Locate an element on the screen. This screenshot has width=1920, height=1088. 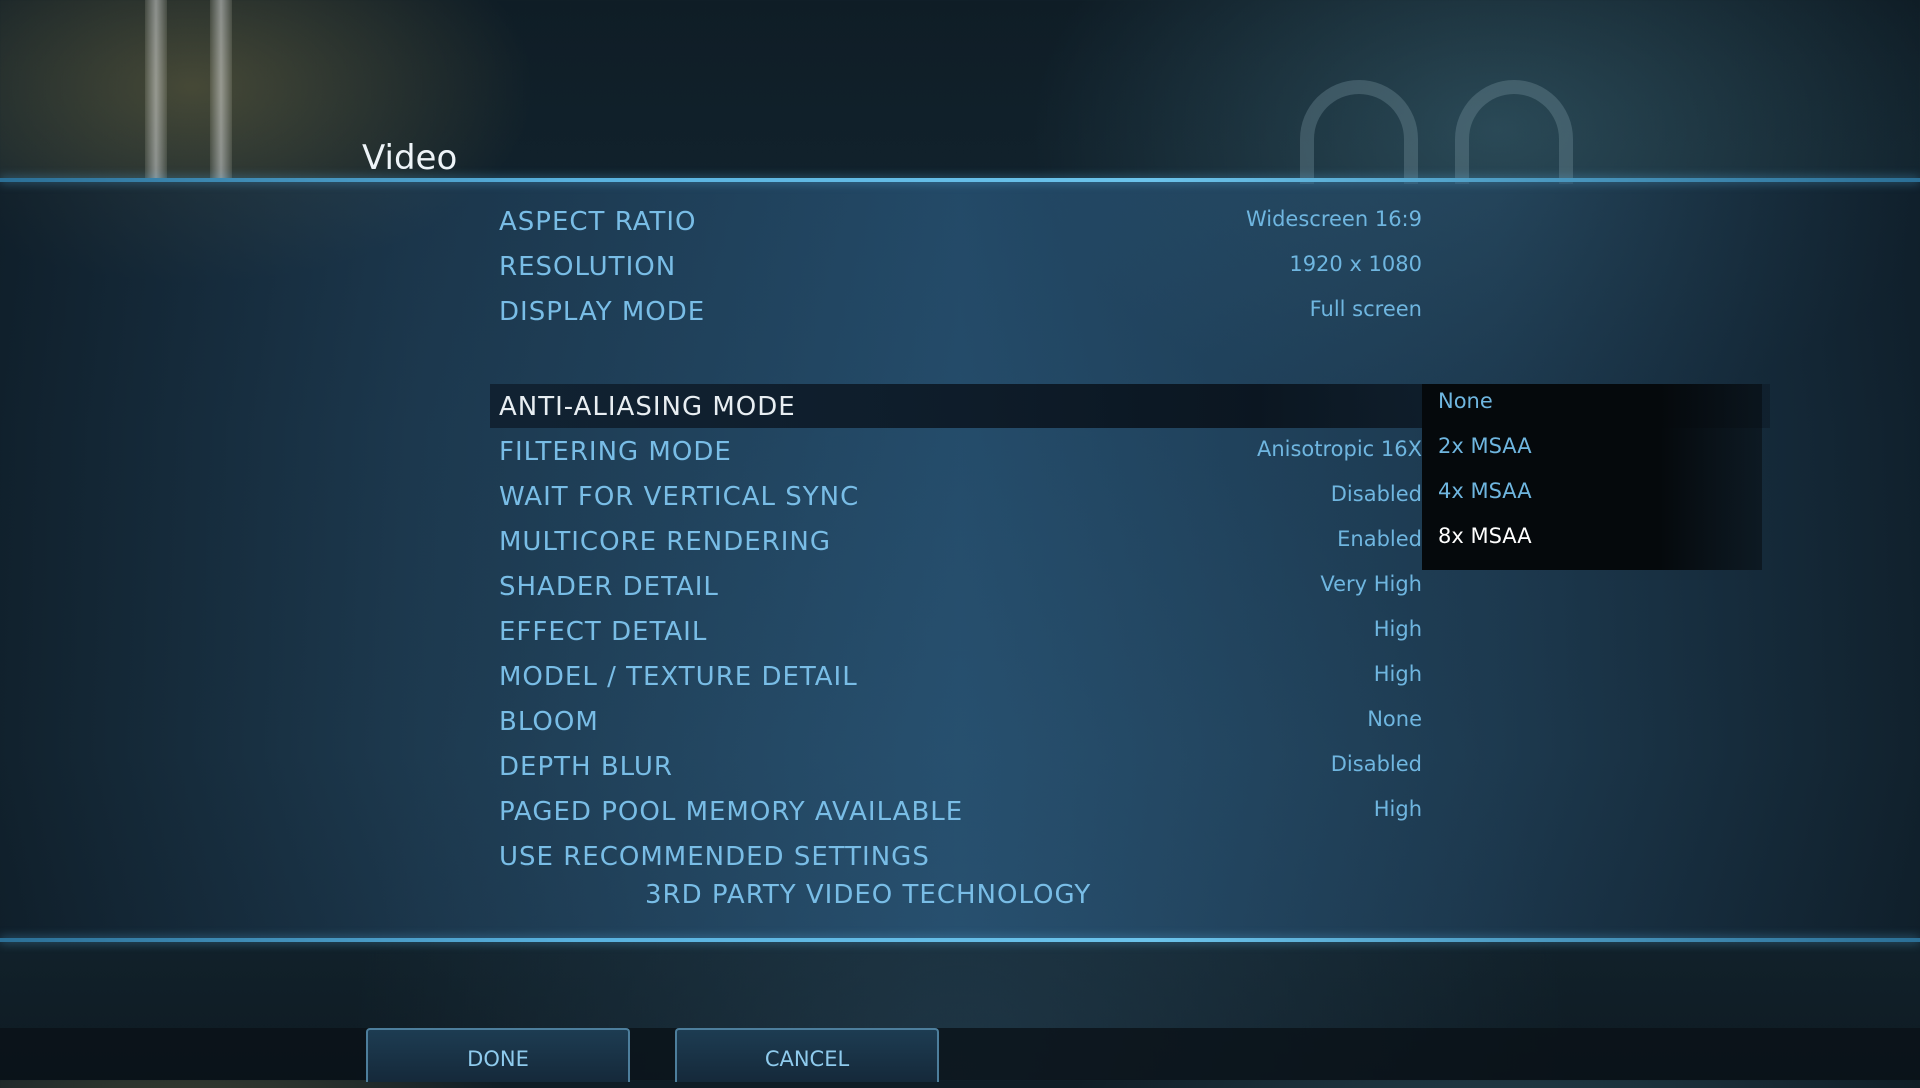
setting-label: SHADER DETAIL is located at coordinates (609, 587).